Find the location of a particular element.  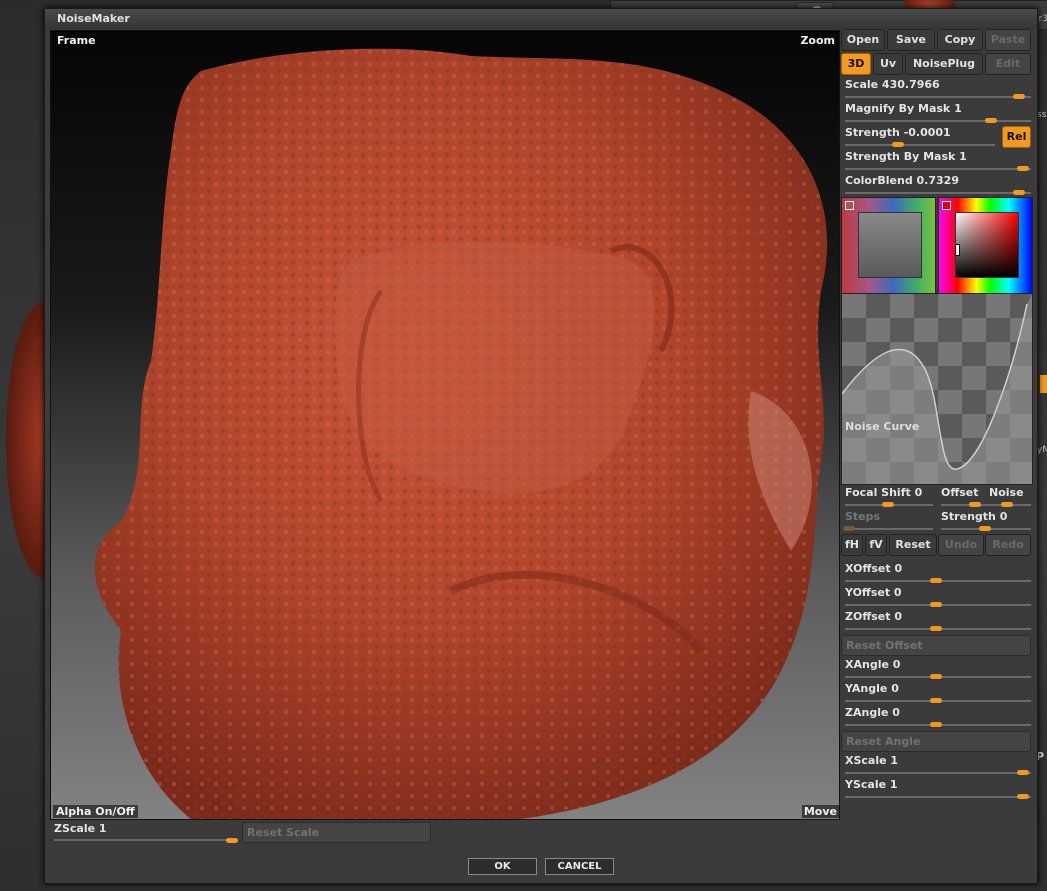

uv-mode-button: Uv is located at coordinates (888, 64).